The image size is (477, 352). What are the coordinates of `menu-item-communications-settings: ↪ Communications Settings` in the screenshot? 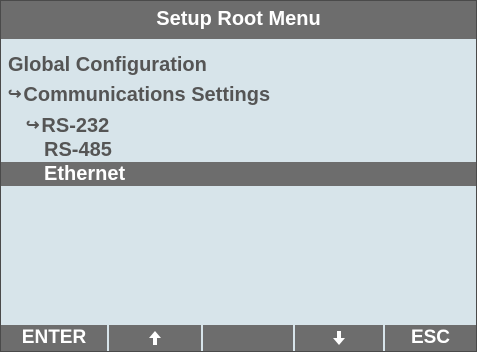 It's located at (238, 95).